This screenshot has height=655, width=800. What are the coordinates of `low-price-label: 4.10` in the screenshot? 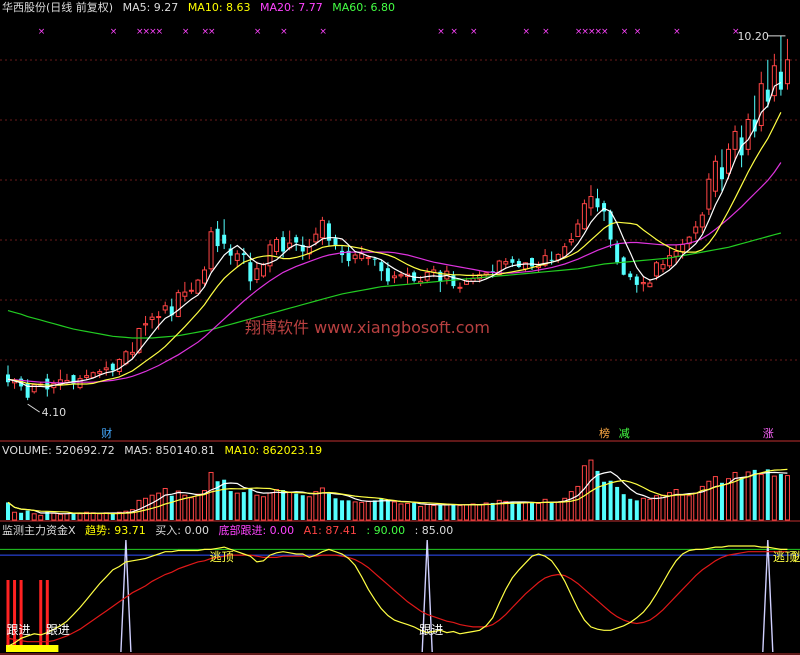 It's located at (54, 412).